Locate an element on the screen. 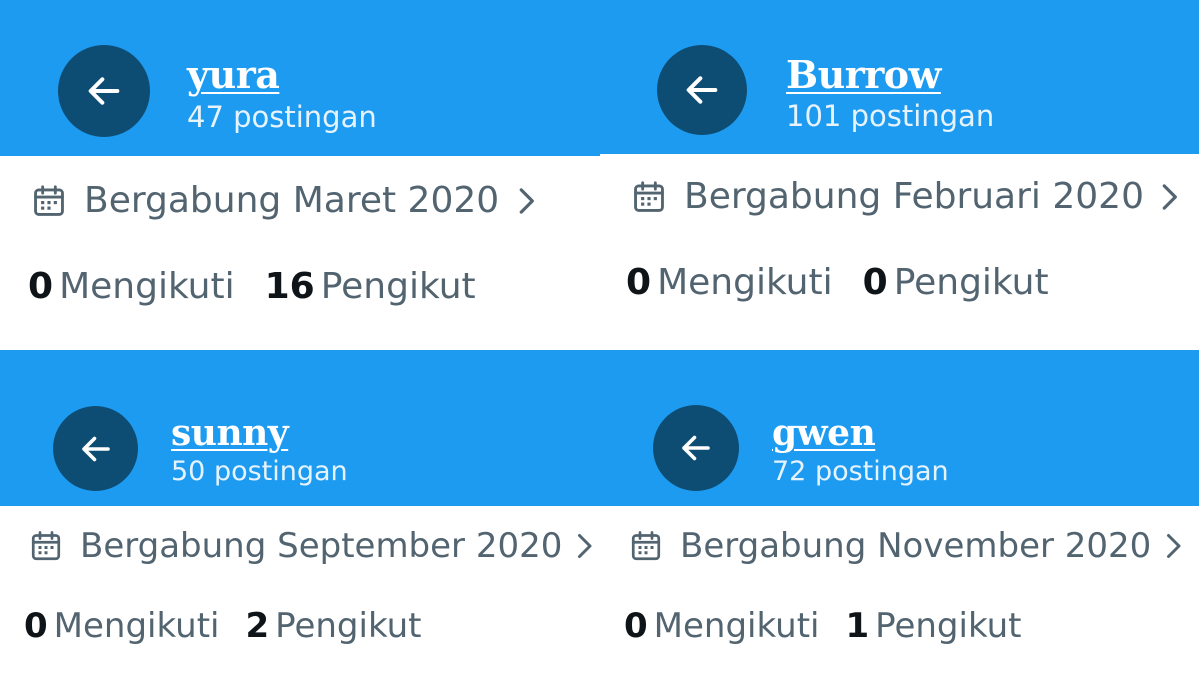 This screenshot has height=674, width=1199. post-count: 72 postingan is located at coordinates (860, 471).